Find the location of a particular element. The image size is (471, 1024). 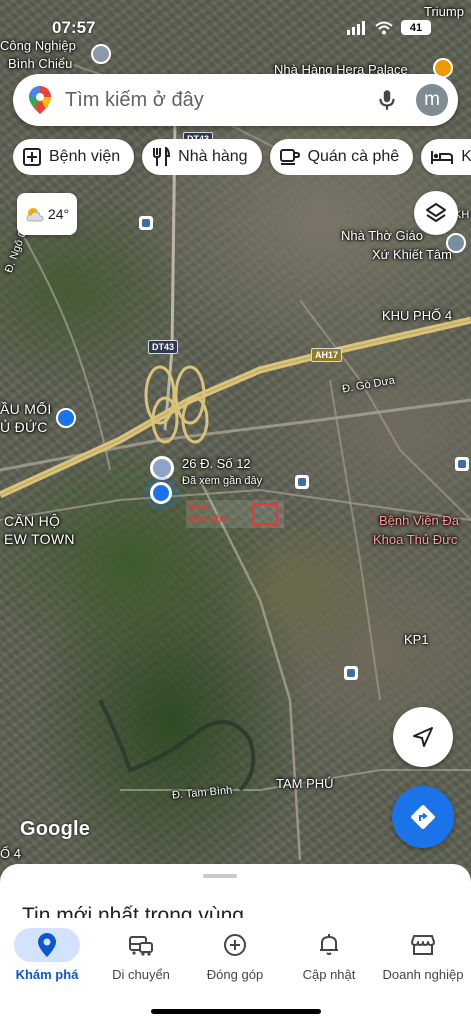

search-input: Tìm kiếm ở đây is located at coordinates (219, 100).